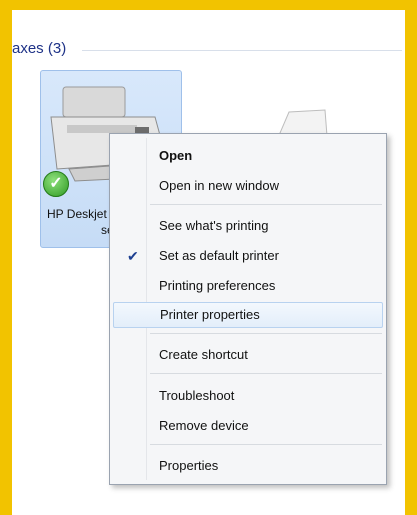 This screenshot has width=417, height=515. I want to click on group-divider, so click(242, 50).